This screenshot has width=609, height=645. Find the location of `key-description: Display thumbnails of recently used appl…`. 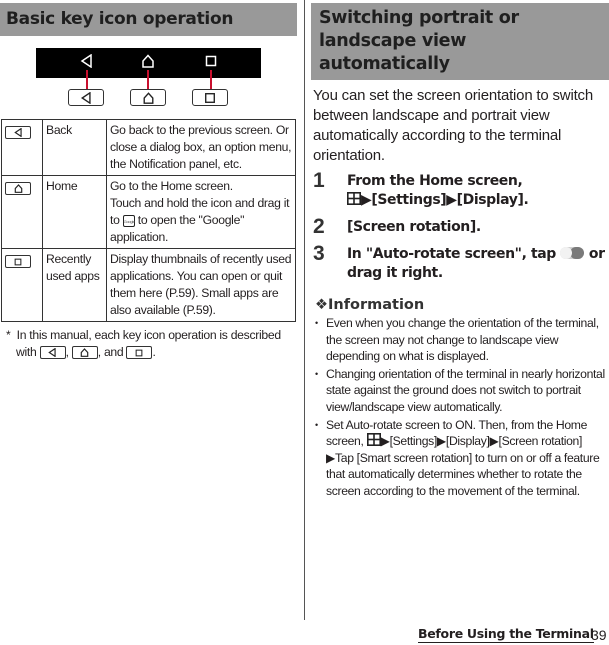

key-description: Display thumbnails of recently used appl… is located at coordinates (201, 285).